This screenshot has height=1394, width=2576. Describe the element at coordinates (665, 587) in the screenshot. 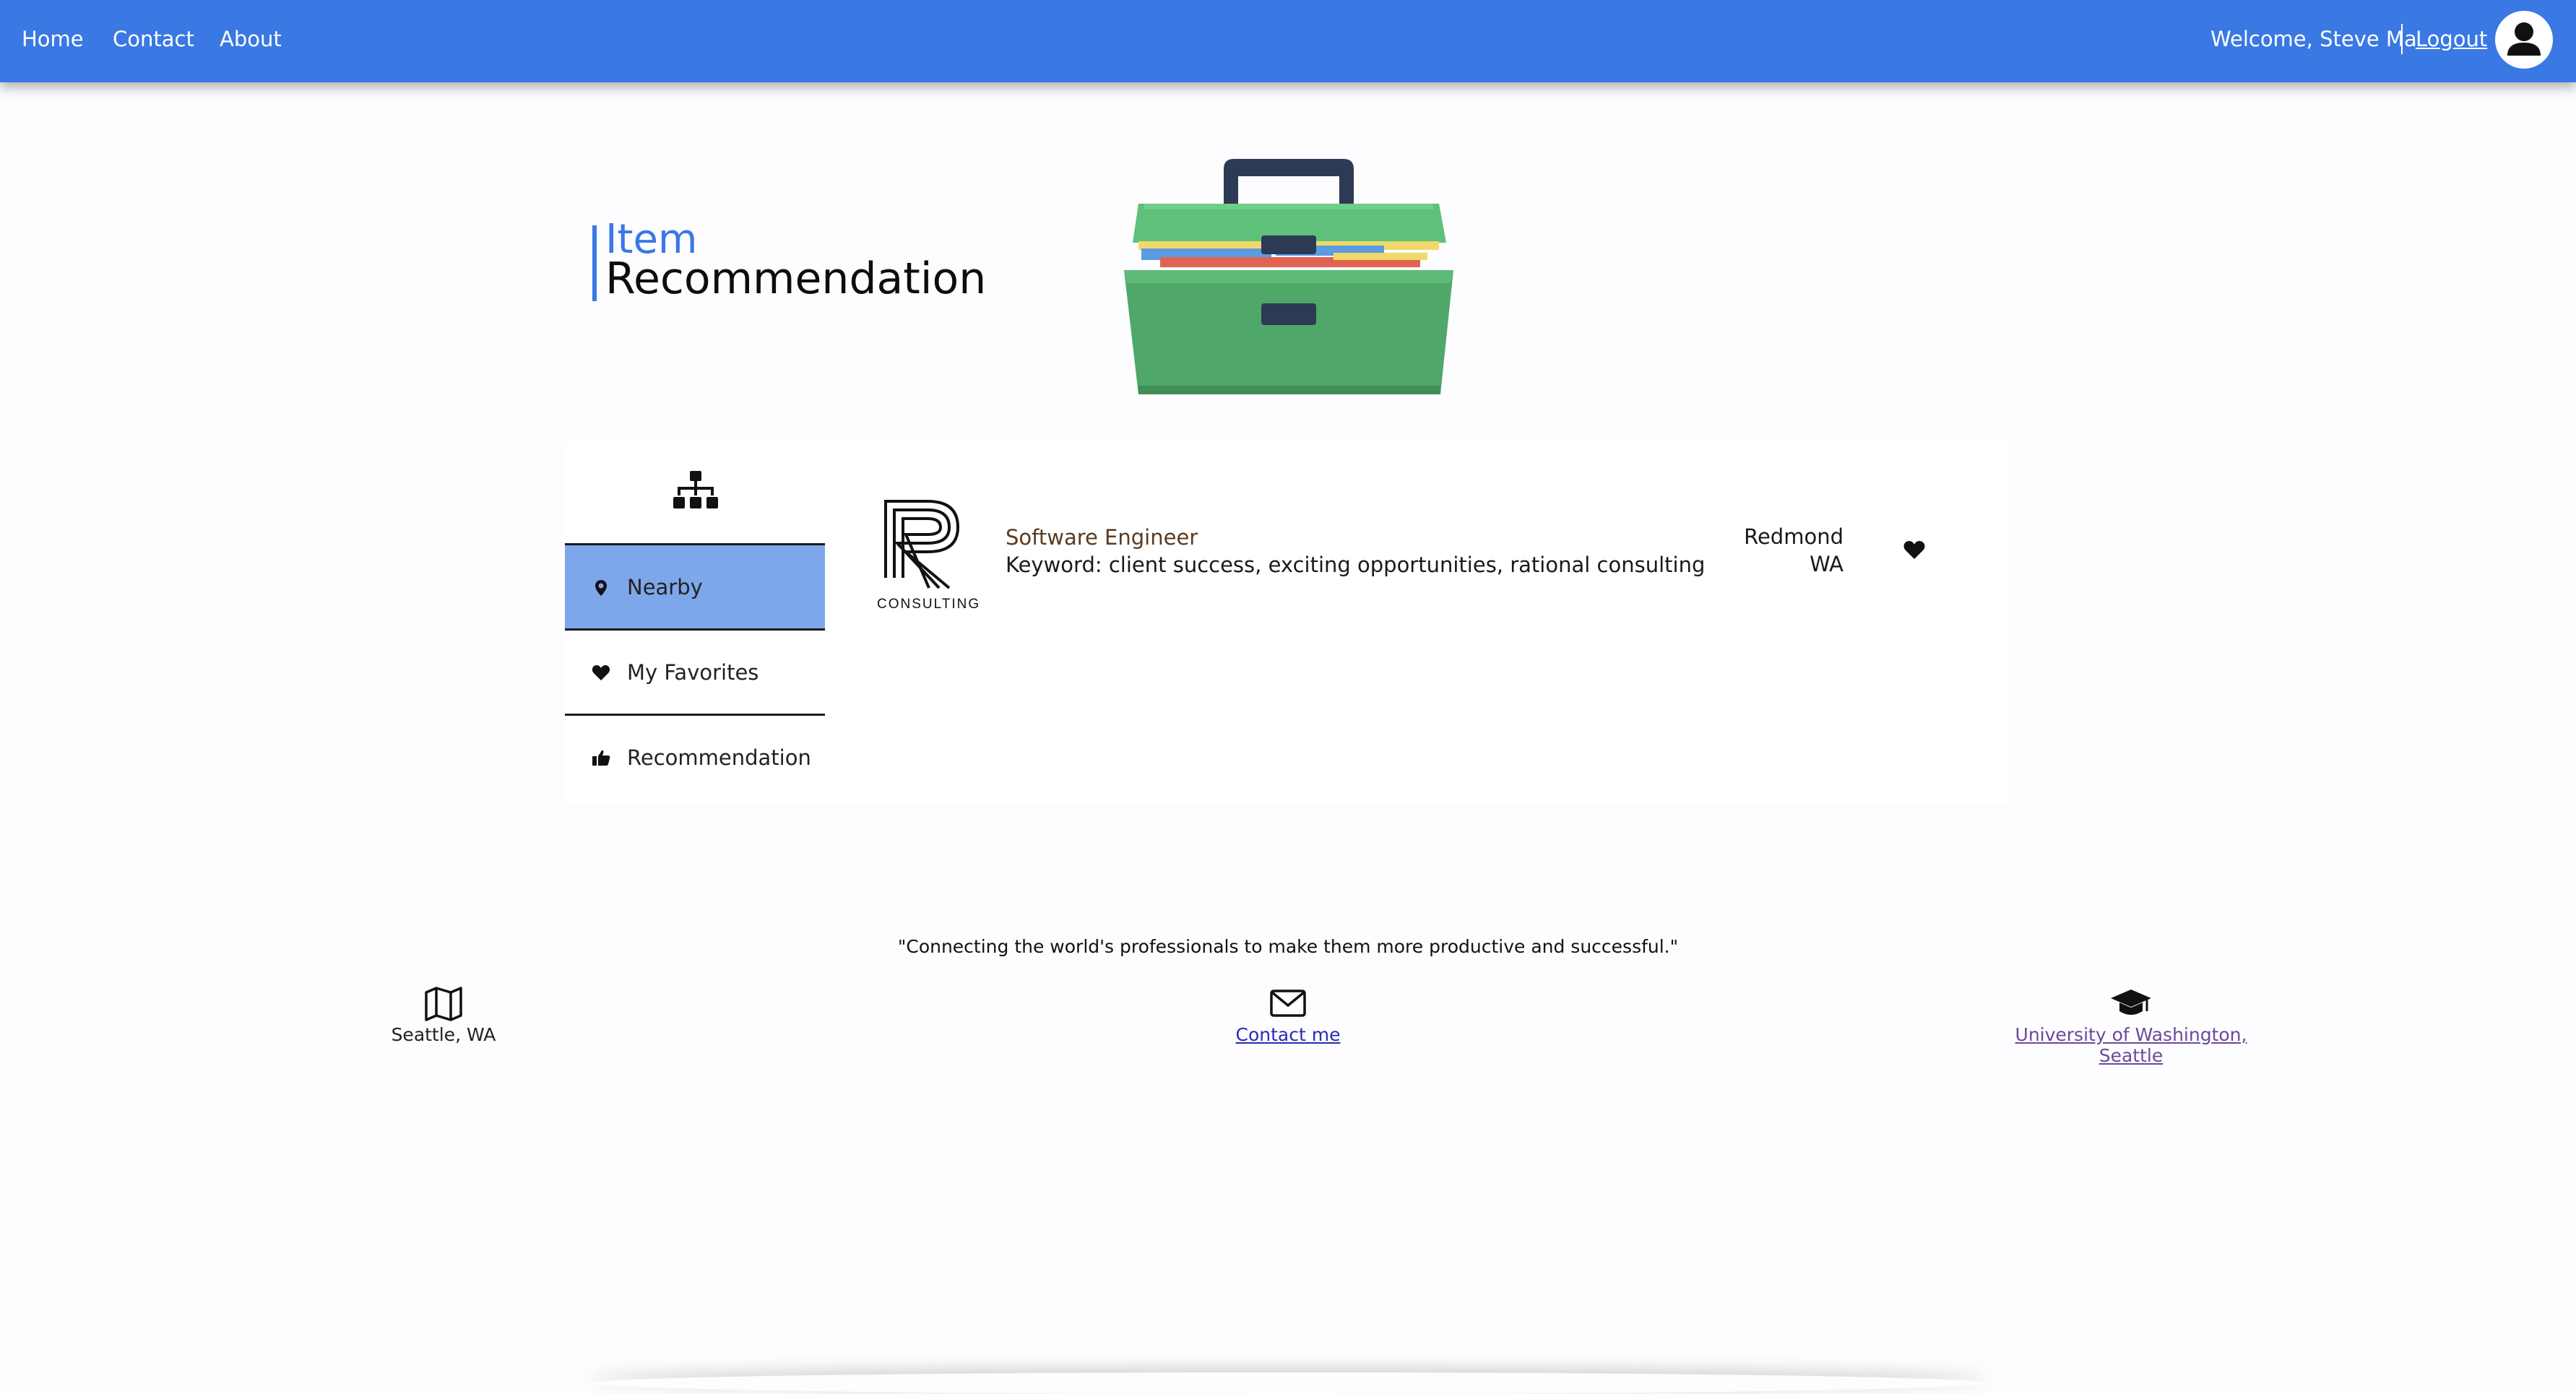

I see `sidebar-item-label: Nearby` at that location.